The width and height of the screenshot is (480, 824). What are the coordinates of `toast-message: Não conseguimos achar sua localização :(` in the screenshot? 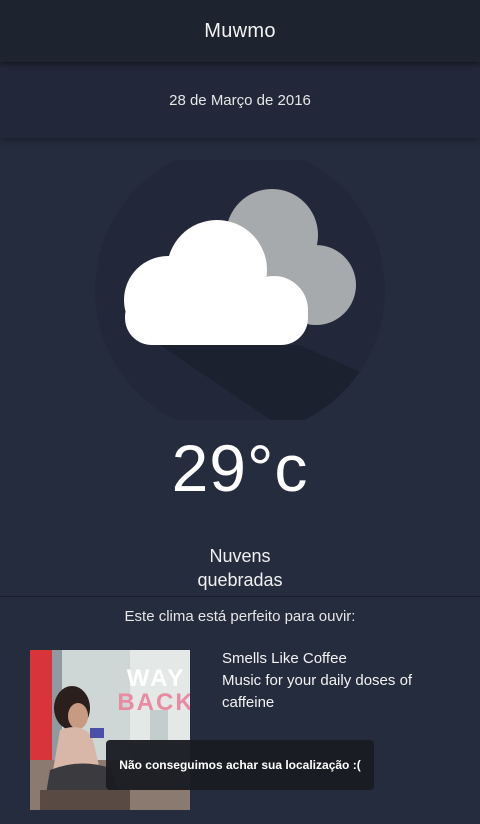 It's located at (240, 765).